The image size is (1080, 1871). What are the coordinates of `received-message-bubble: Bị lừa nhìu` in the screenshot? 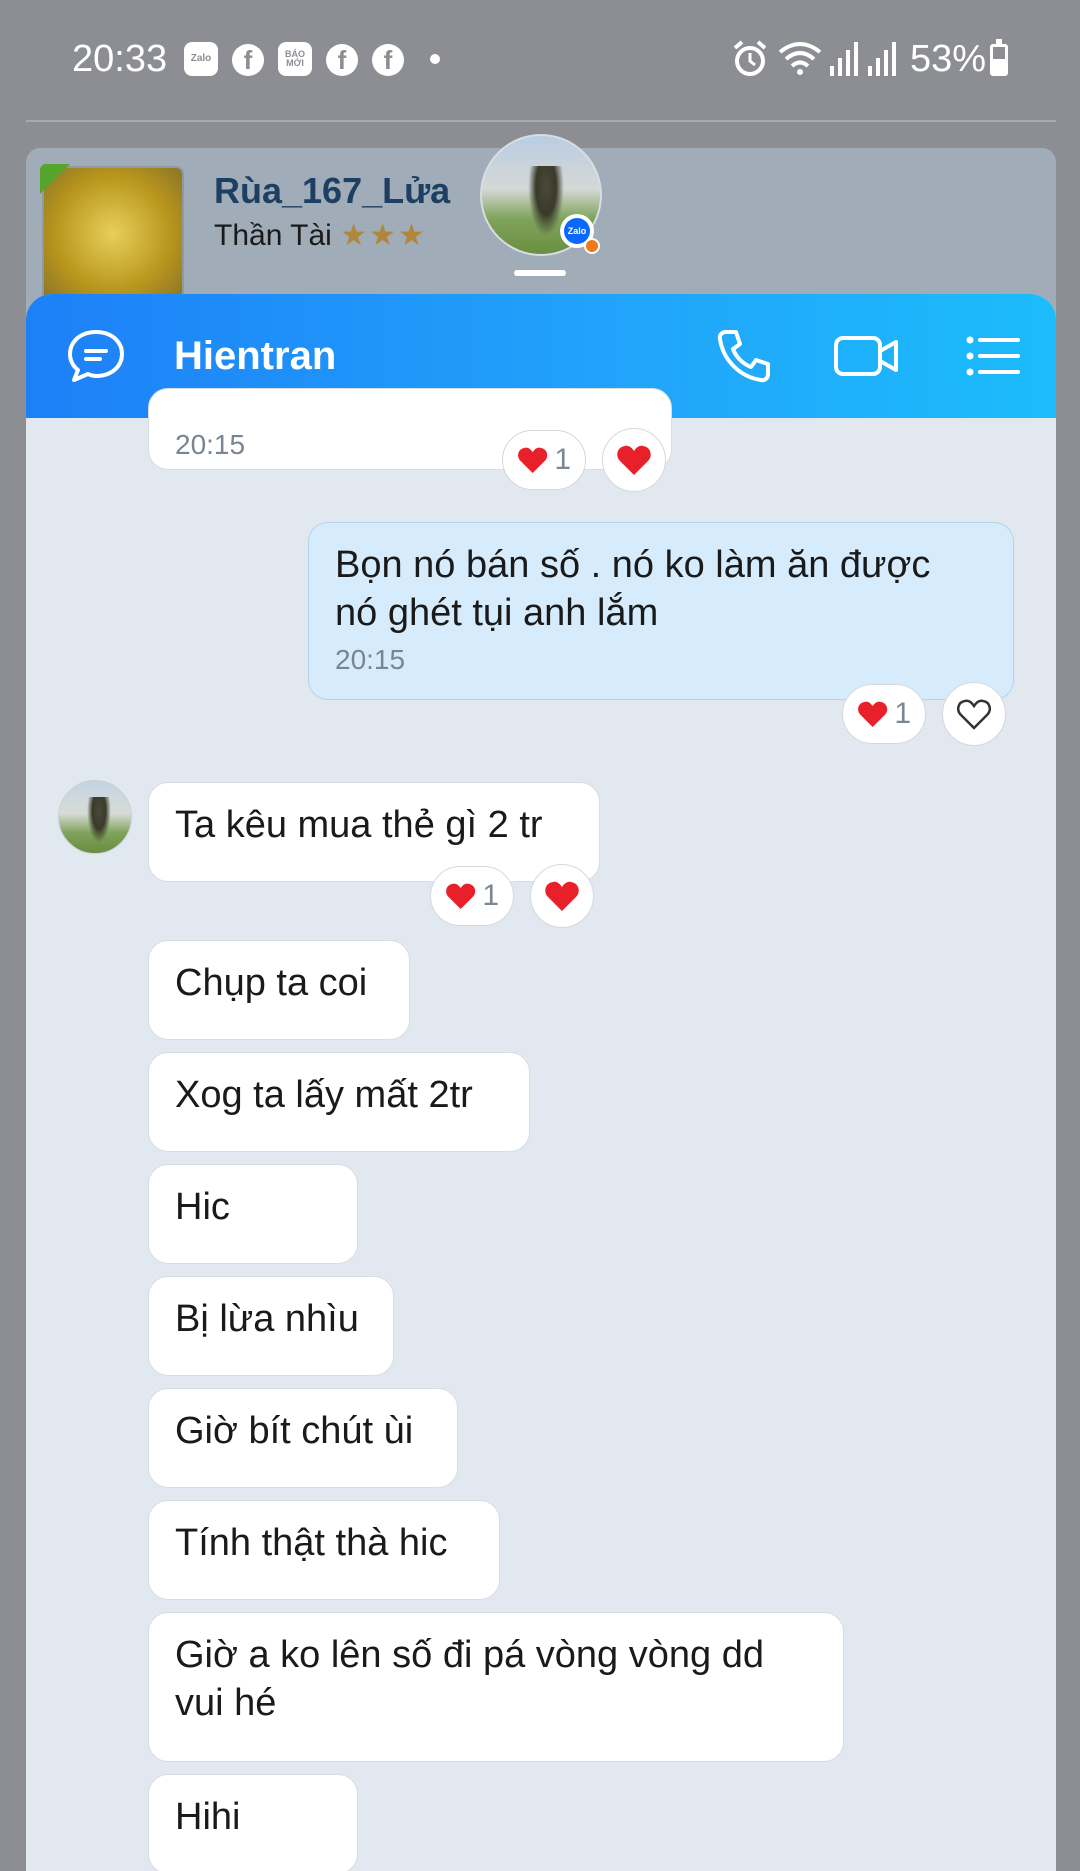 It's located at (271, 1326).